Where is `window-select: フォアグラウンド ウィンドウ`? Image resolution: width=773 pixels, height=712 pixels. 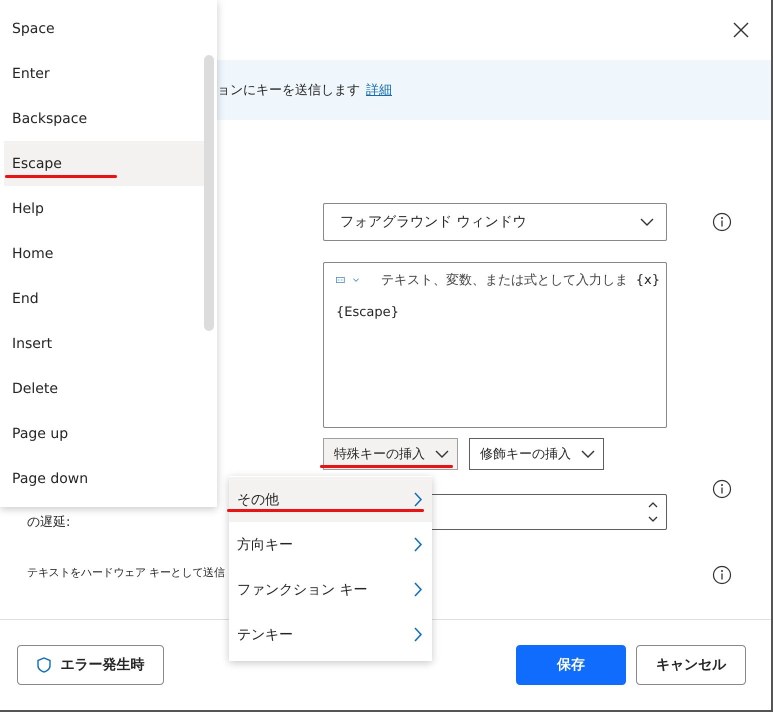
window-select: フォアグラウンド ウィンドウ is located at coordinates (495, 222).